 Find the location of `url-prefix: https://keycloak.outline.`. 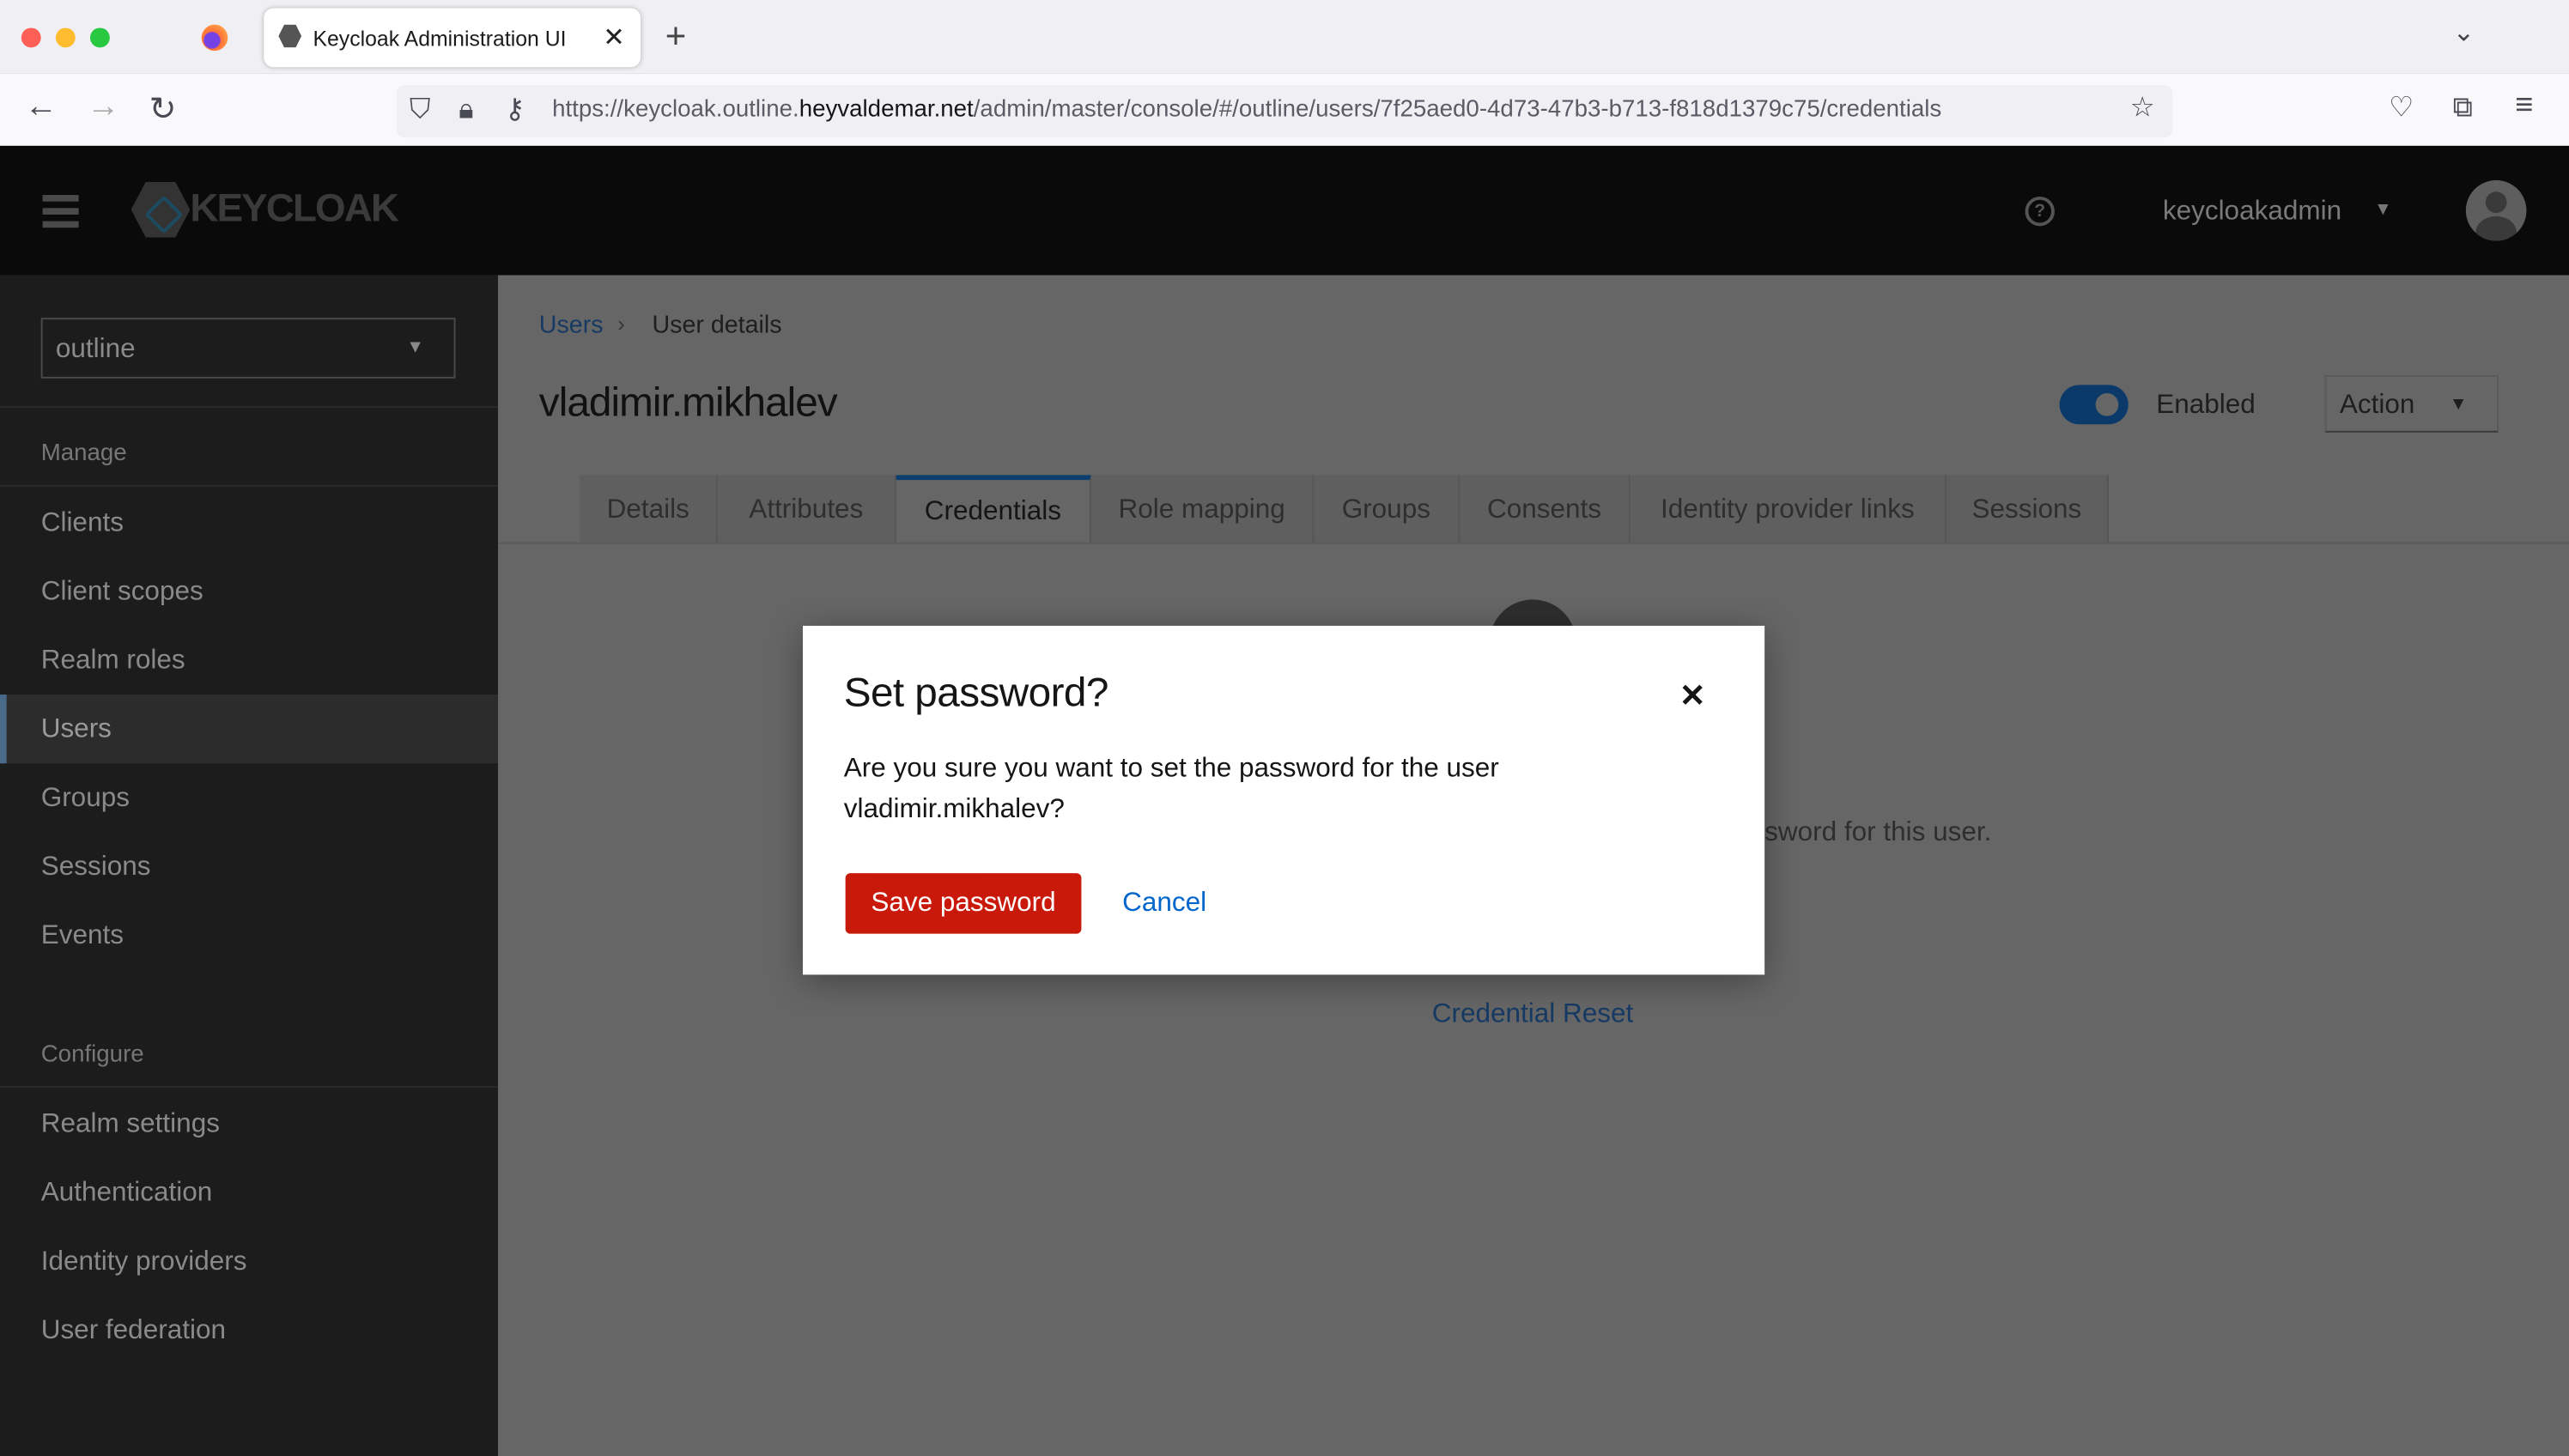

url-prefix: https://keycloak.outline. is located at coordinates (675, 110).